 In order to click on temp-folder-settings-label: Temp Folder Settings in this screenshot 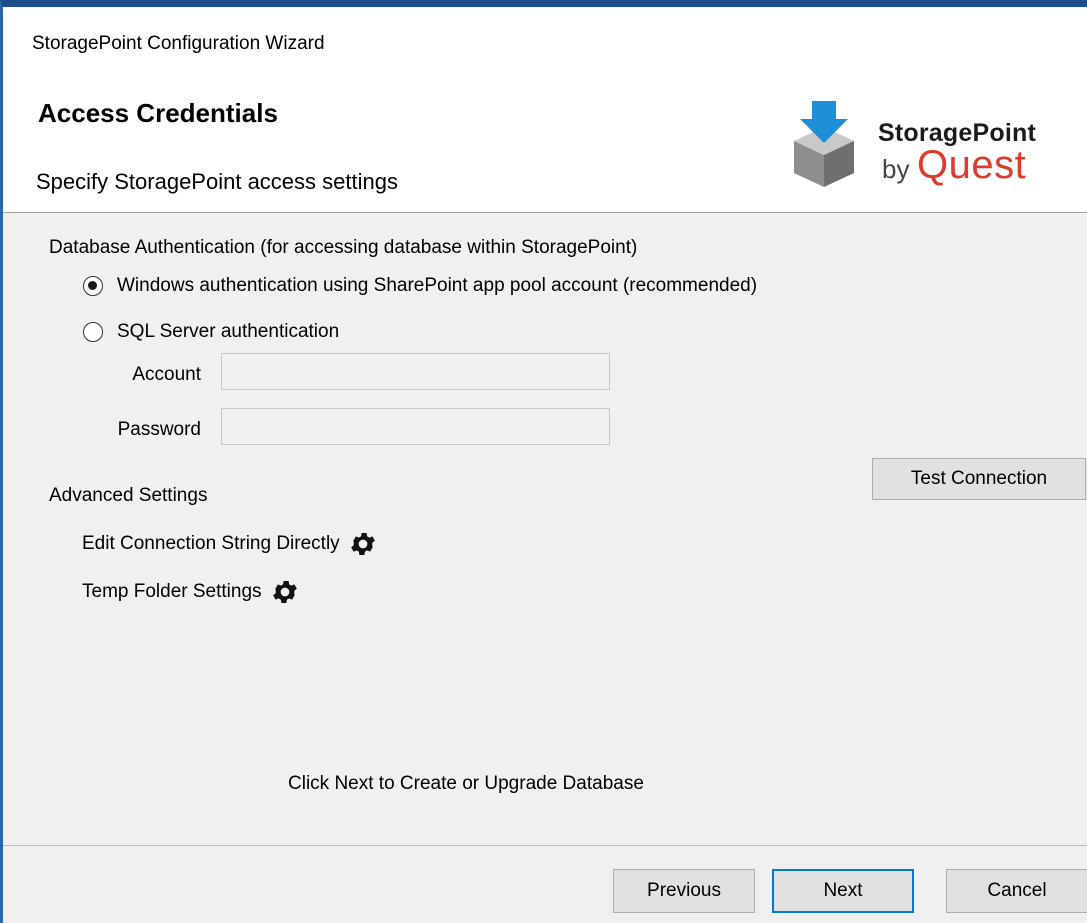, I will do `click(172, 591)`.